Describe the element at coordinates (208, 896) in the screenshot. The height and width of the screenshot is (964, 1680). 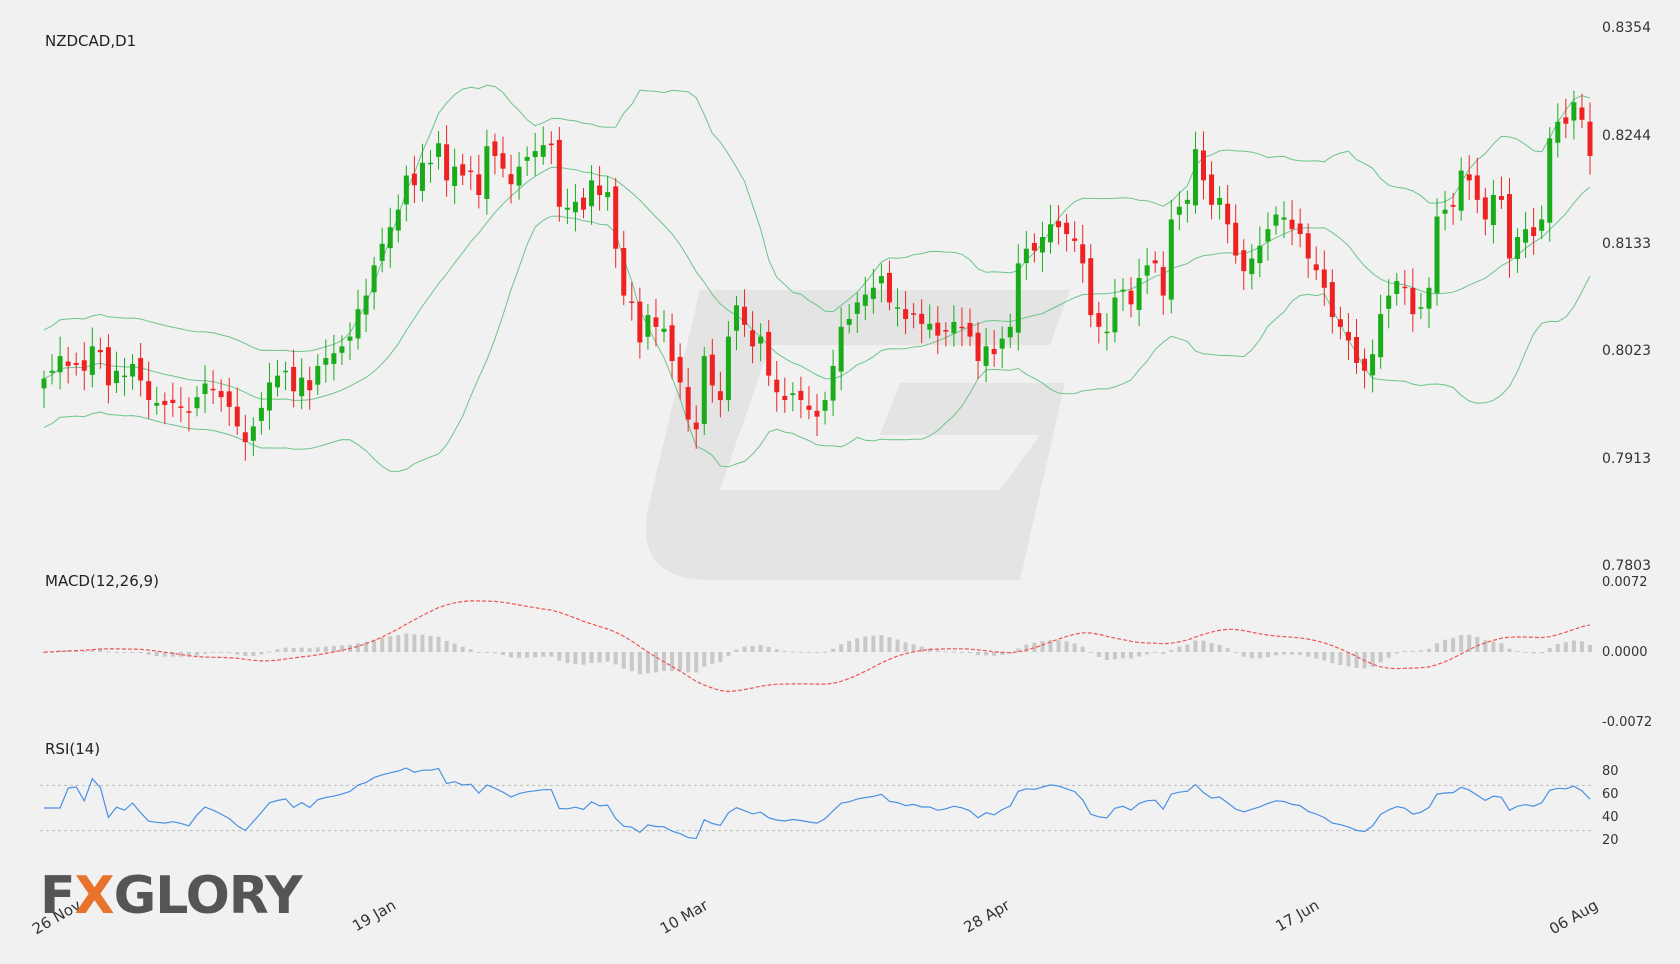
I see `logo-text: GLORY` at that location.